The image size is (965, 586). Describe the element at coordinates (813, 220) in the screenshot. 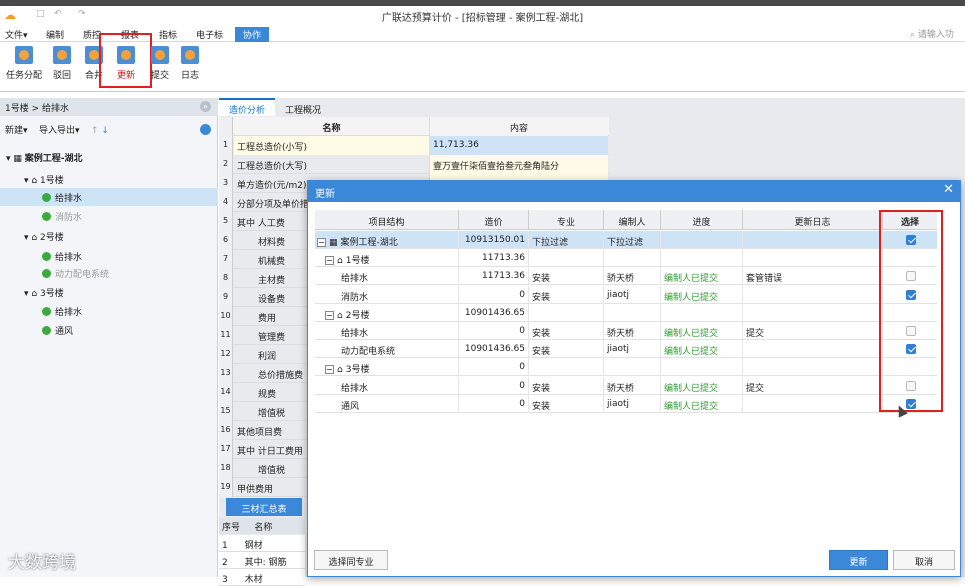

I see `header-log: 更新日志` at that location.